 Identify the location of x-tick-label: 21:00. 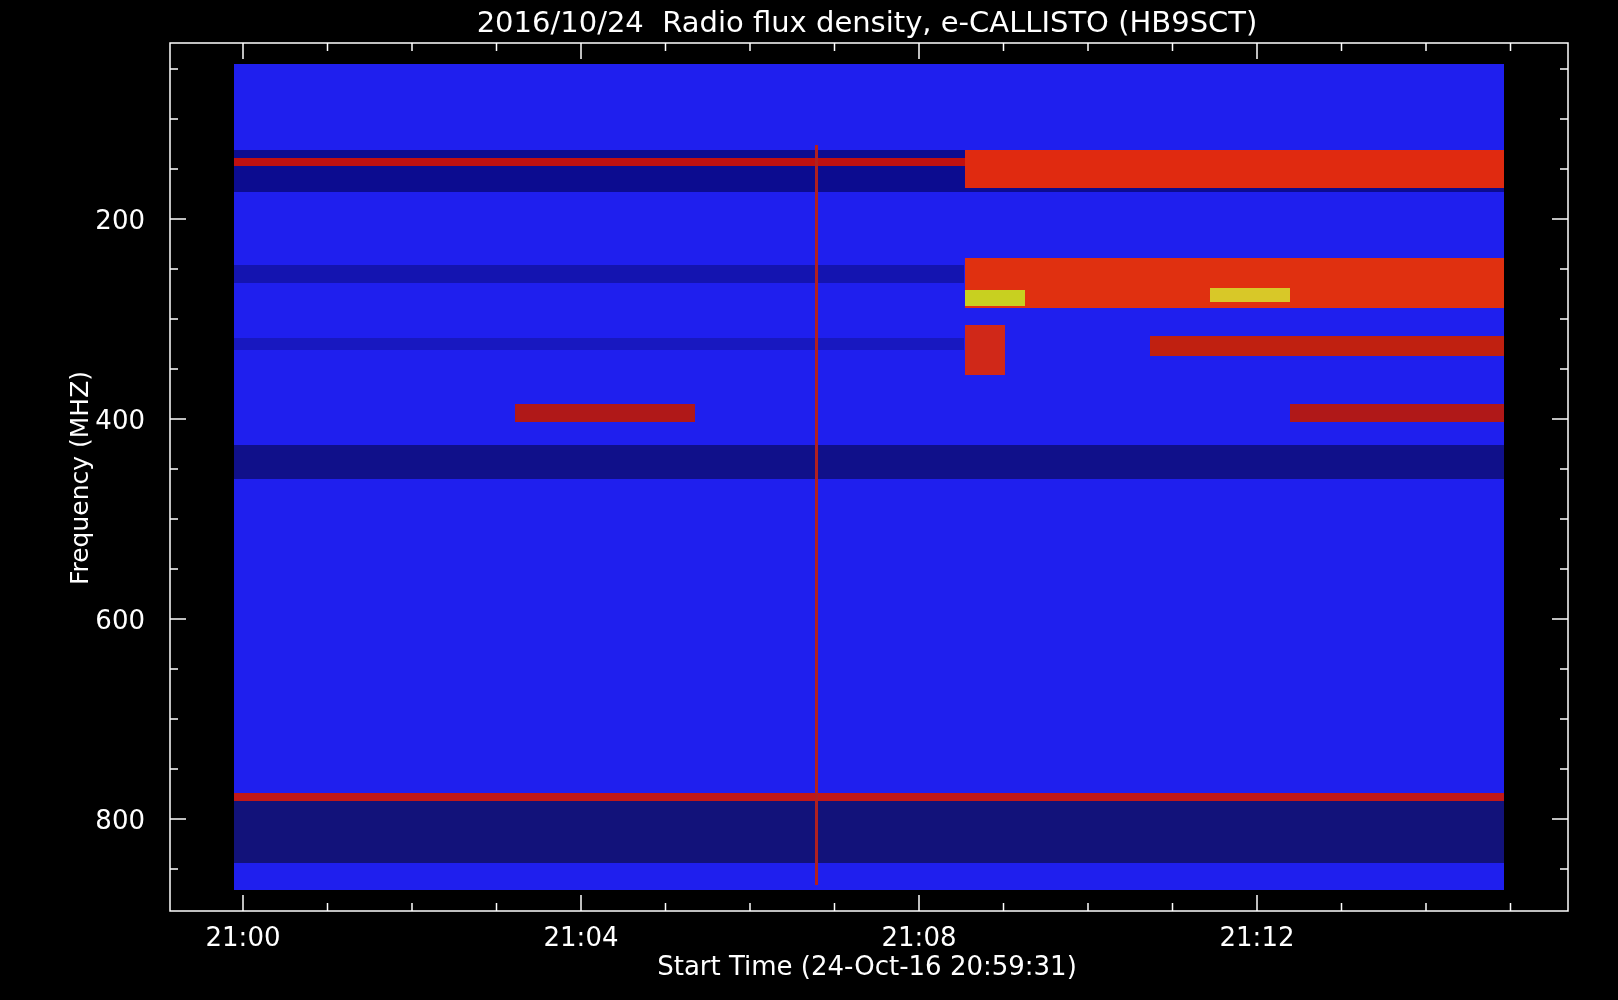
(243, 937).